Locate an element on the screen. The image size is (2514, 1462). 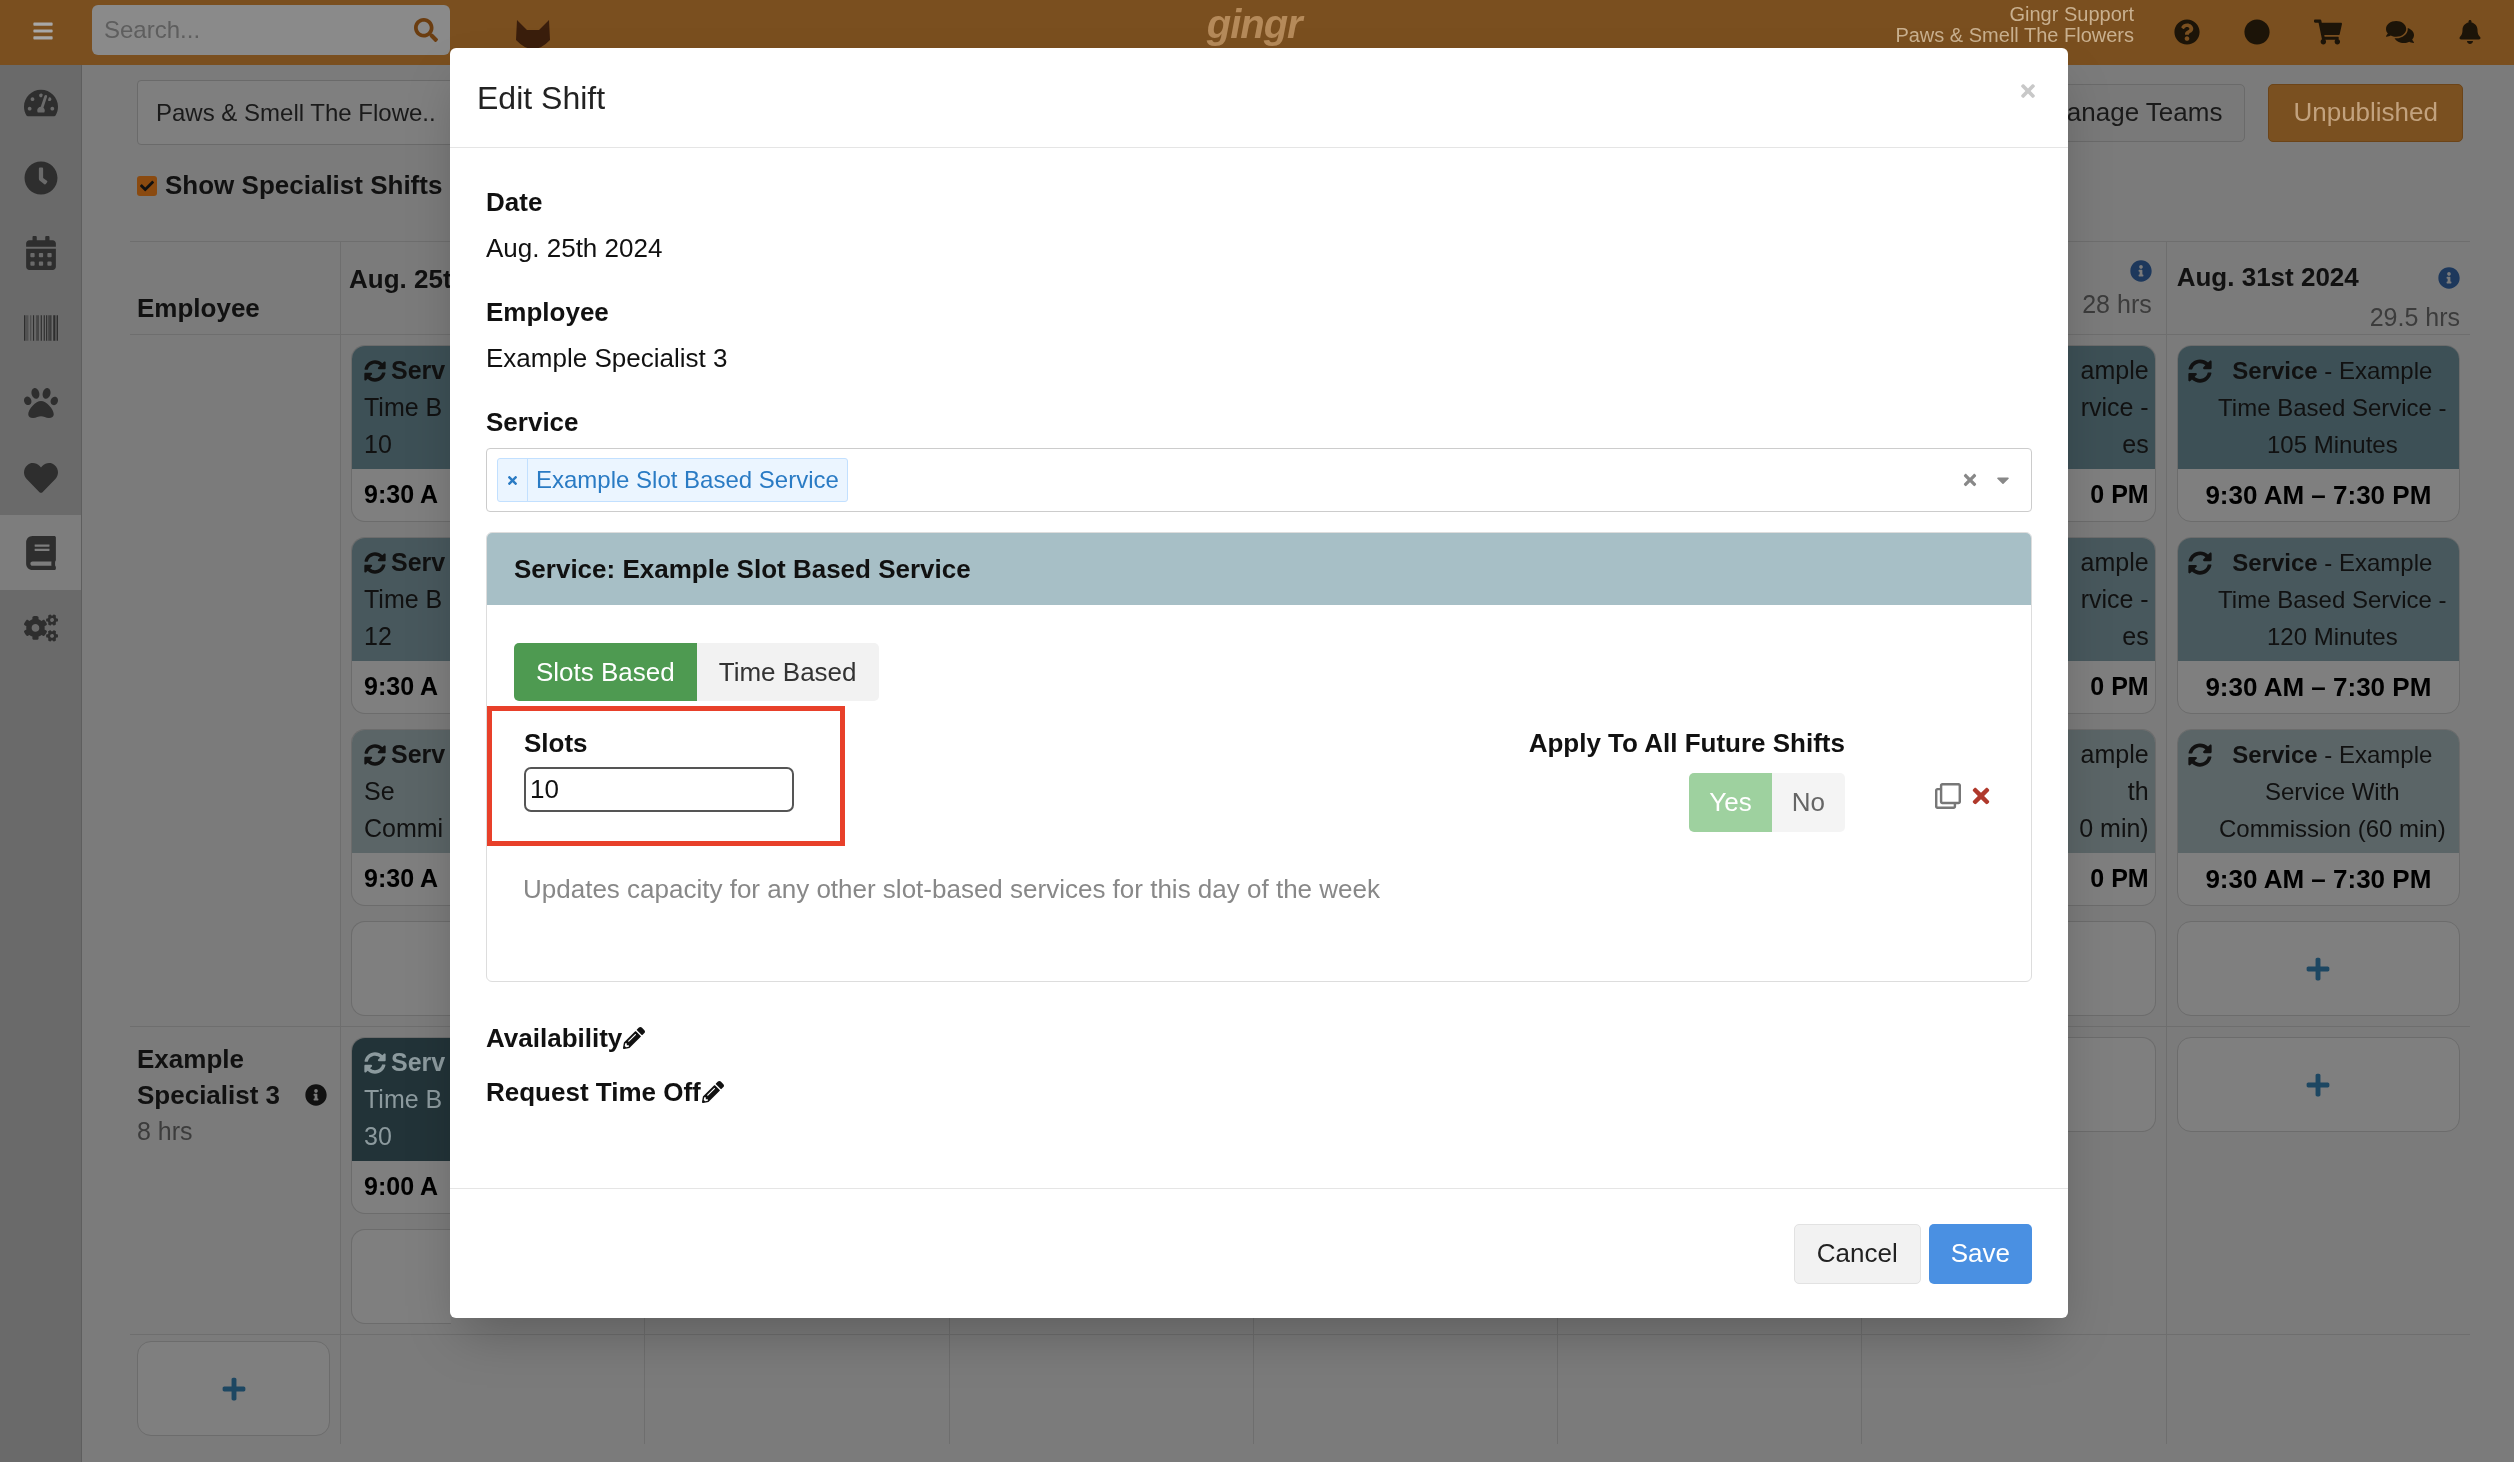
sidebar-item is located at coordinates (40, 552).